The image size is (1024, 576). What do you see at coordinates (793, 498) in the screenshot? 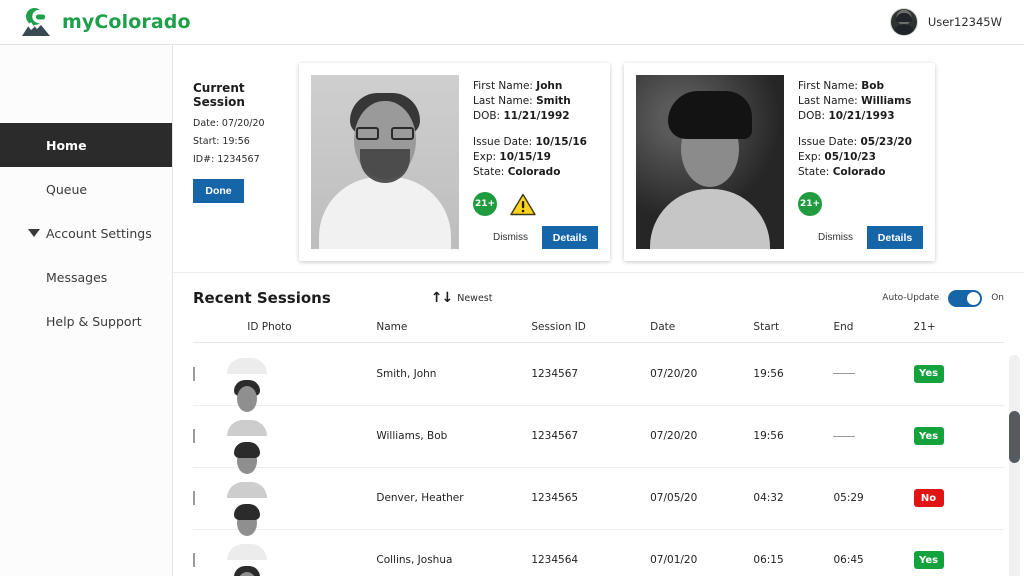
I see `row-start: 04:32` at bounding box center [793, 498].